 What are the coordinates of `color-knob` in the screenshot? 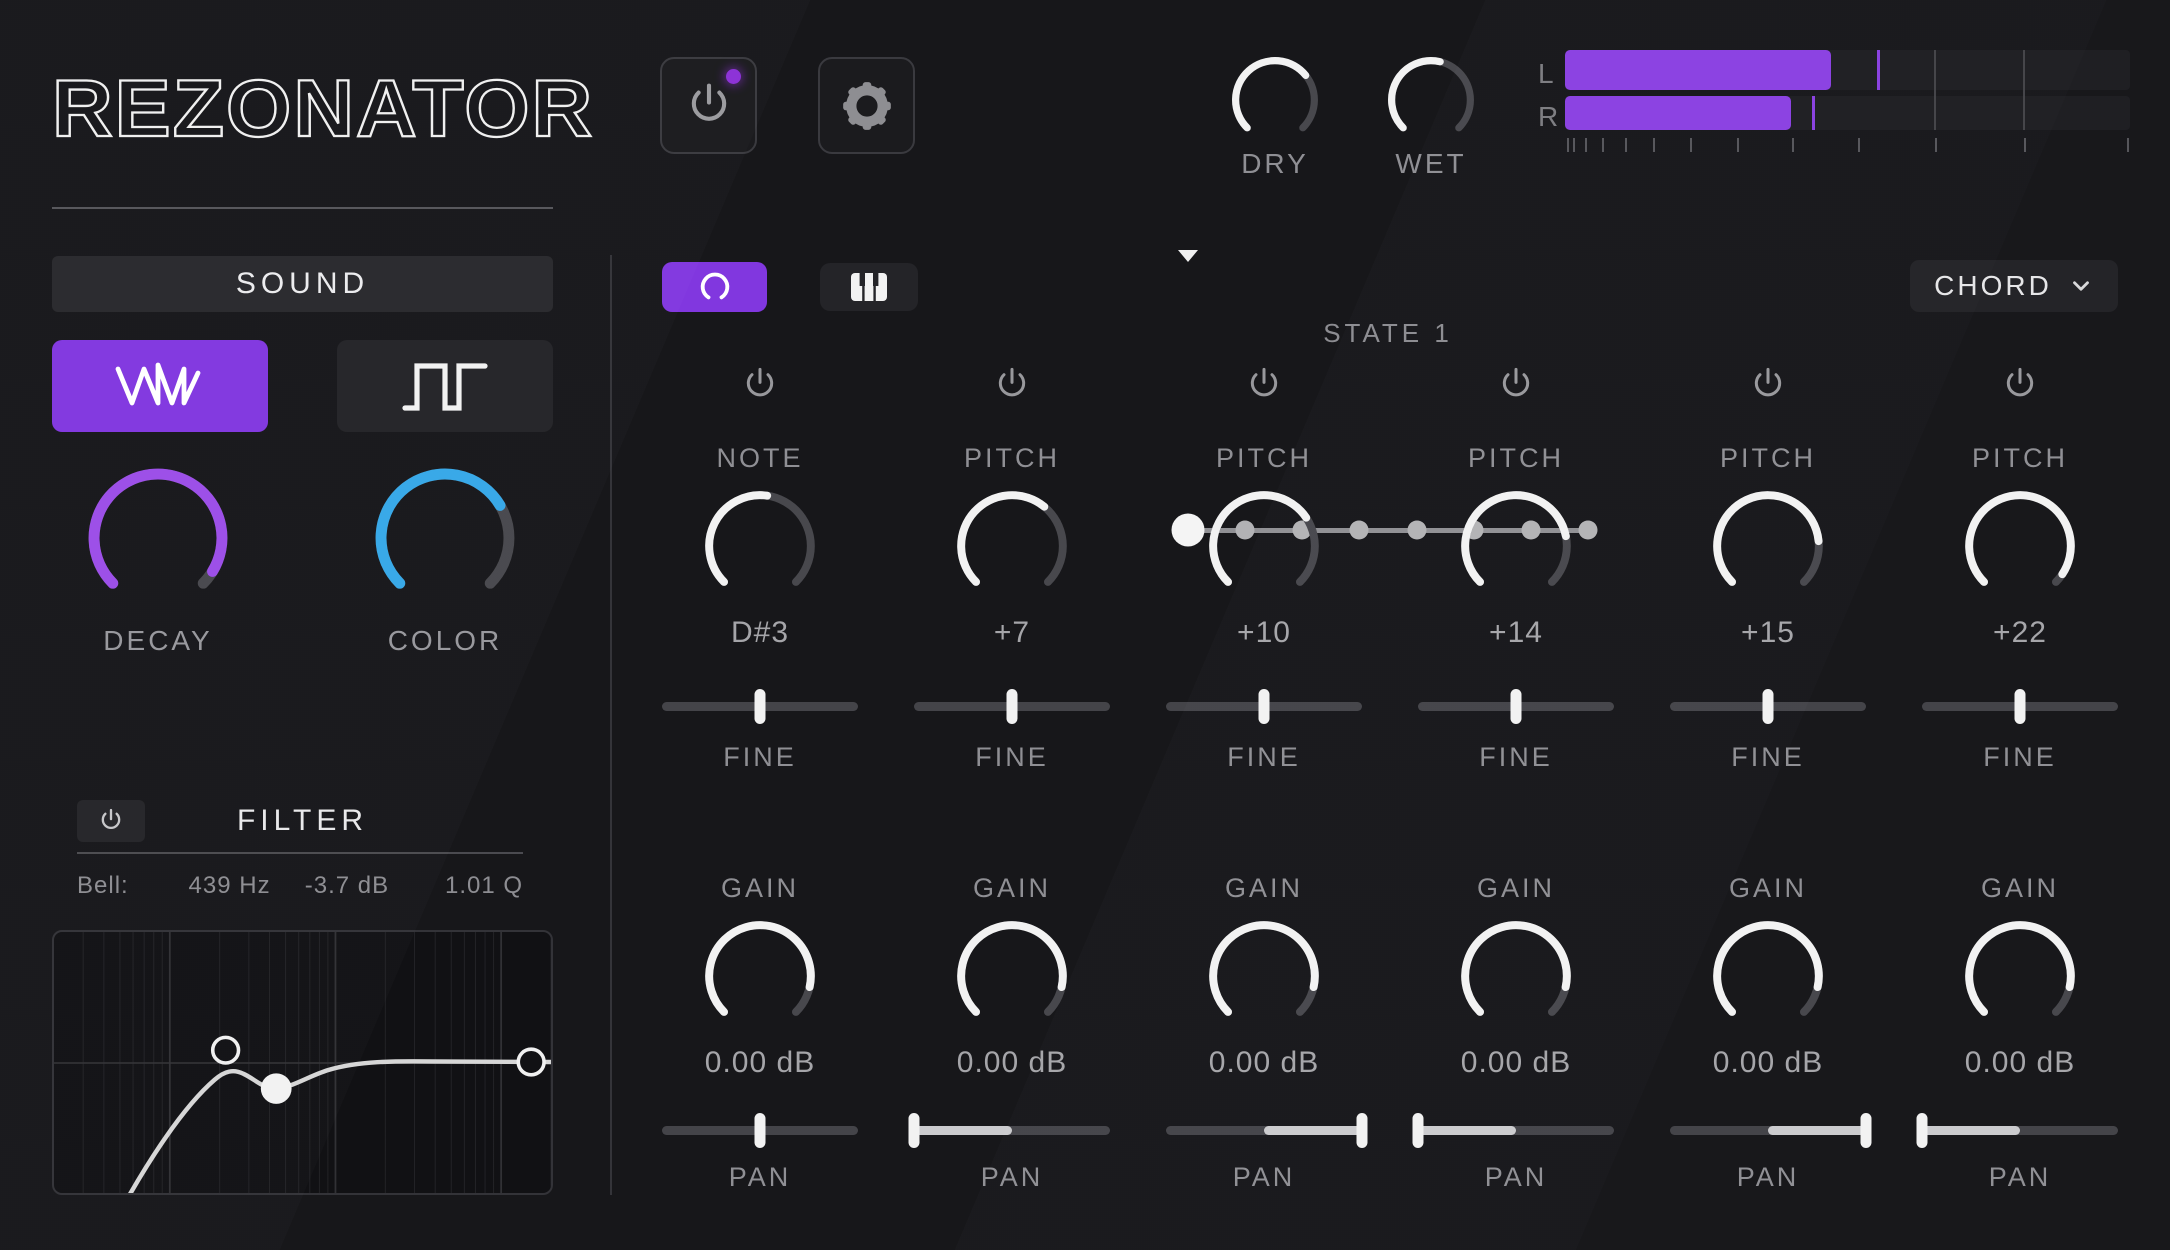 It's located at (445, 538).